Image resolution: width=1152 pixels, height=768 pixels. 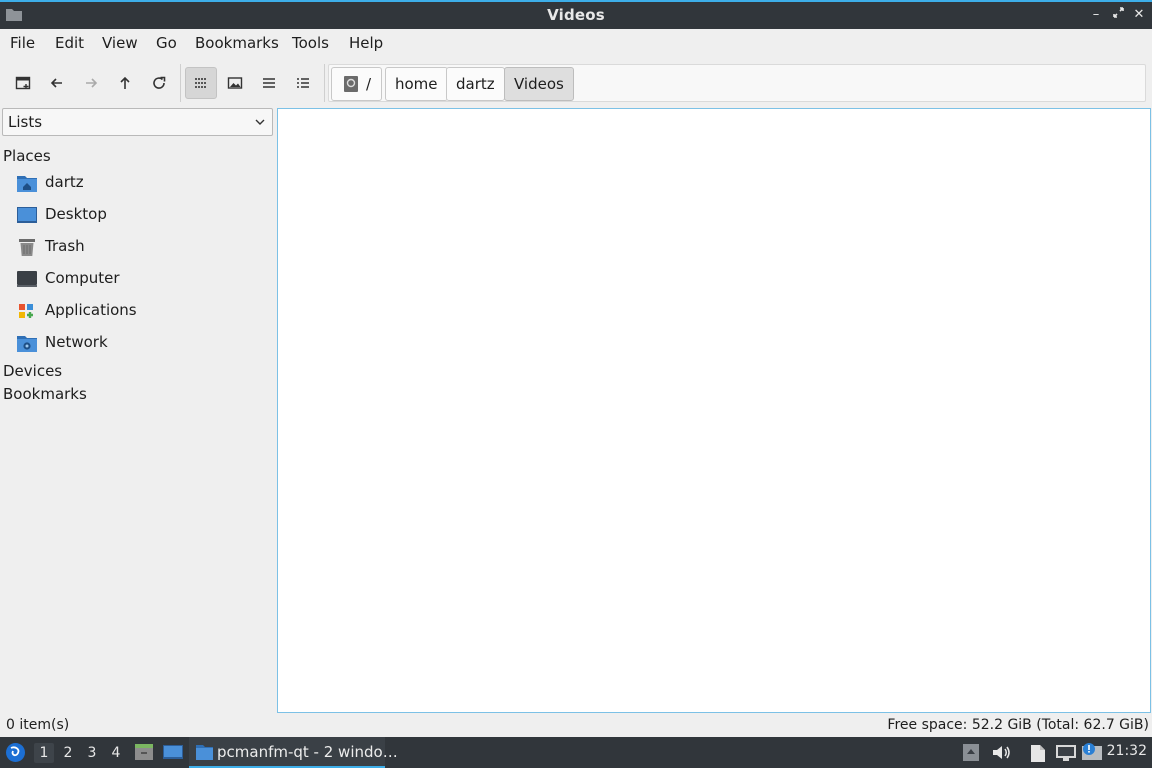 What do you see at coordinates (1118, 12) in the screenshot?
I see `maximize-icon` at bounding box center [1118, 12].